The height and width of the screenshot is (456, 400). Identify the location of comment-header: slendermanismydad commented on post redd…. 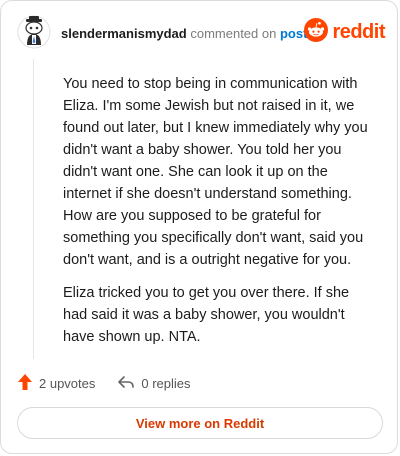
(201, 33).